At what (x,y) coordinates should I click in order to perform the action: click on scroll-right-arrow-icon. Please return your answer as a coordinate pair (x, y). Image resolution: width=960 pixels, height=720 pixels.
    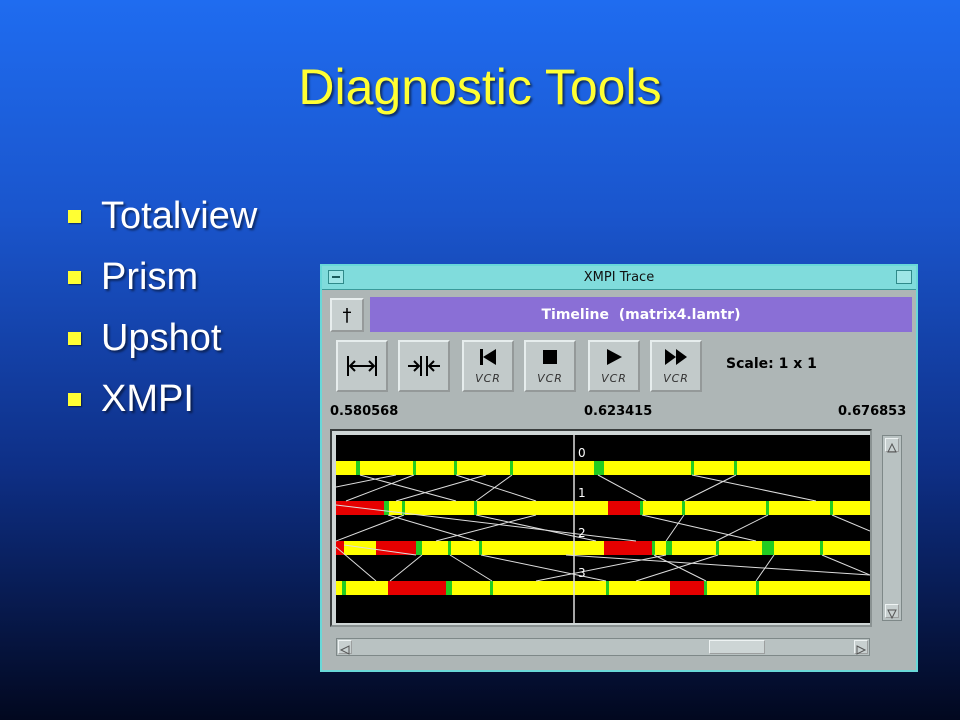
    Looking at the image, I should click on (861, 647).